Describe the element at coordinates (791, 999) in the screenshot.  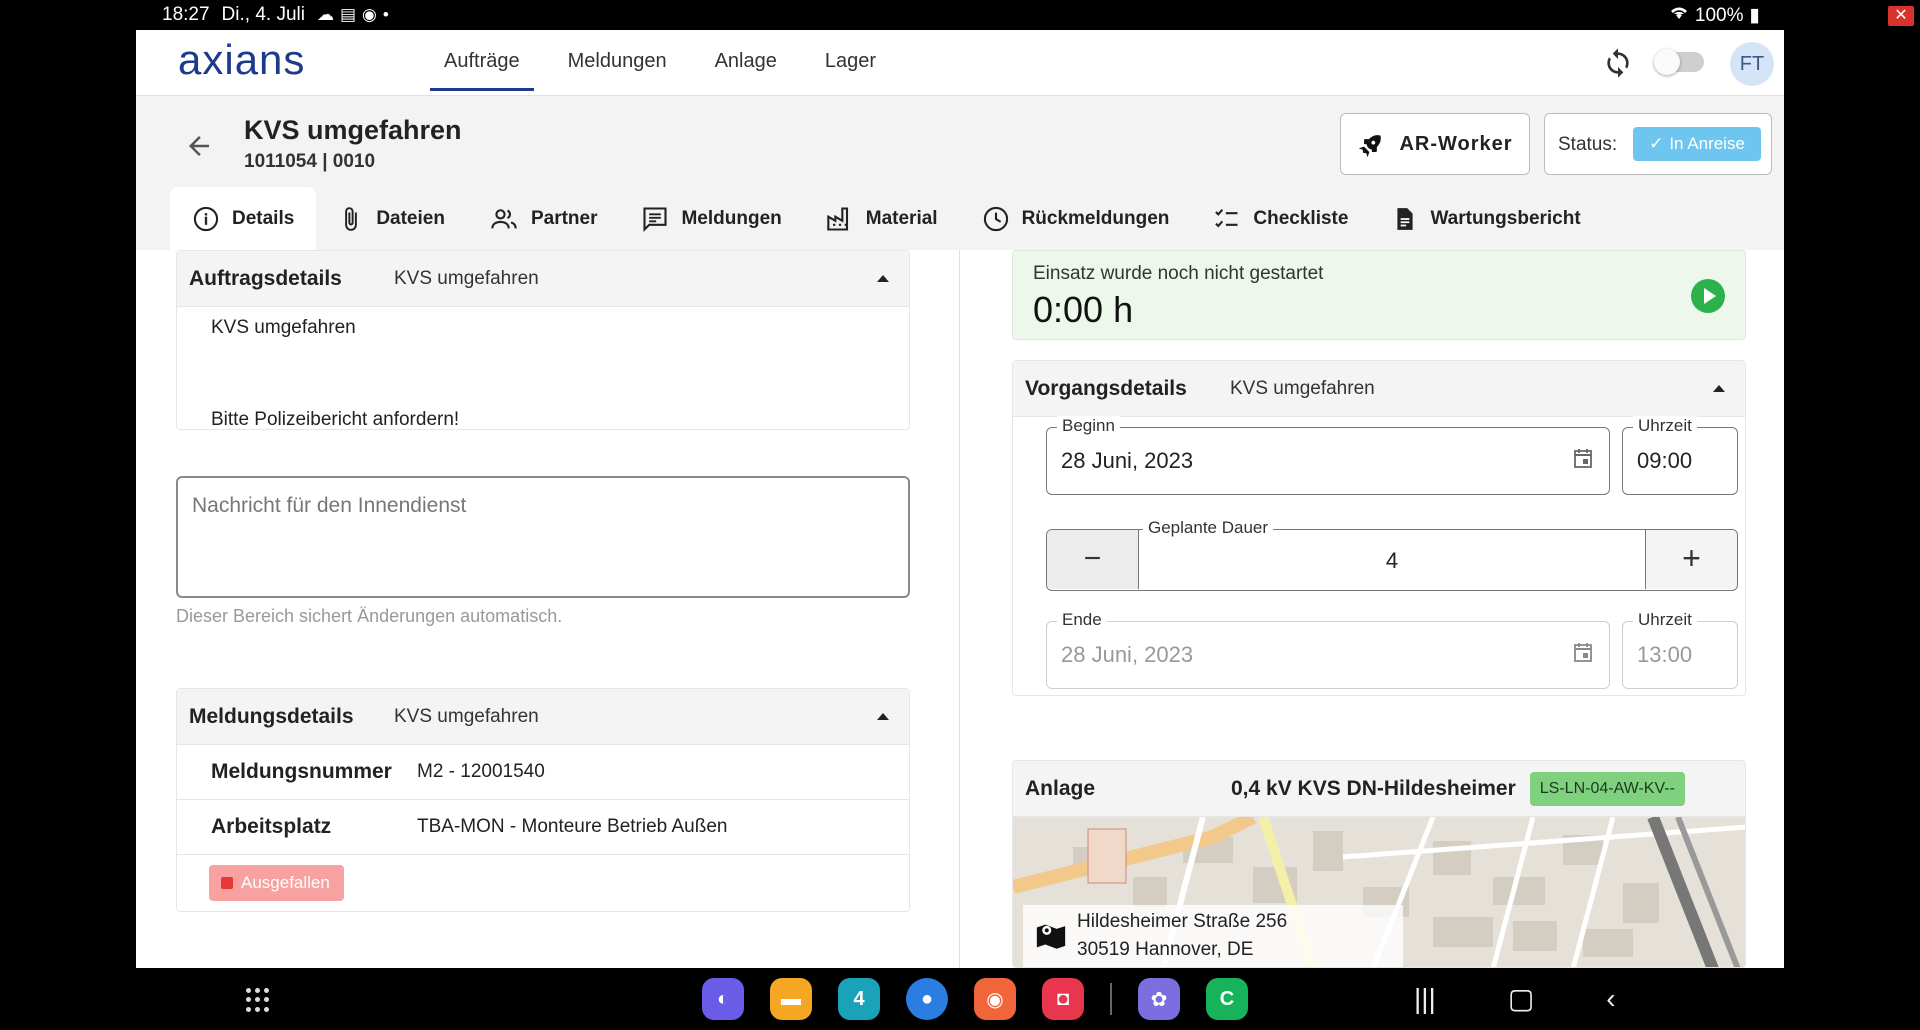
I see `files-icon: ▬` at that location.